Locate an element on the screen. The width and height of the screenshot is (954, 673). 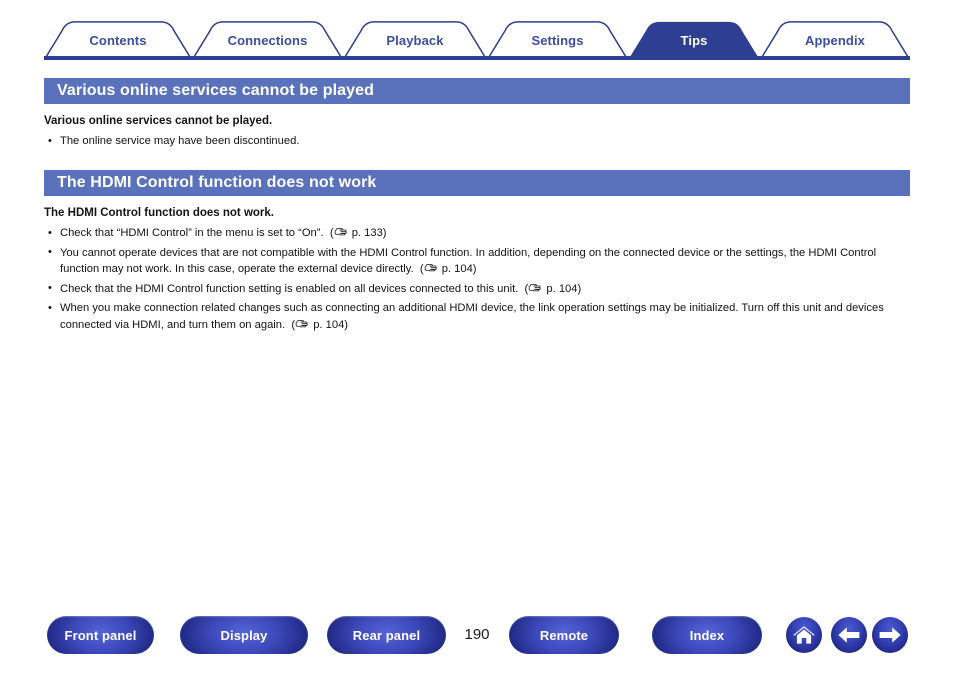
footer-button-remote: Remote is located at coordinates (564, 635).